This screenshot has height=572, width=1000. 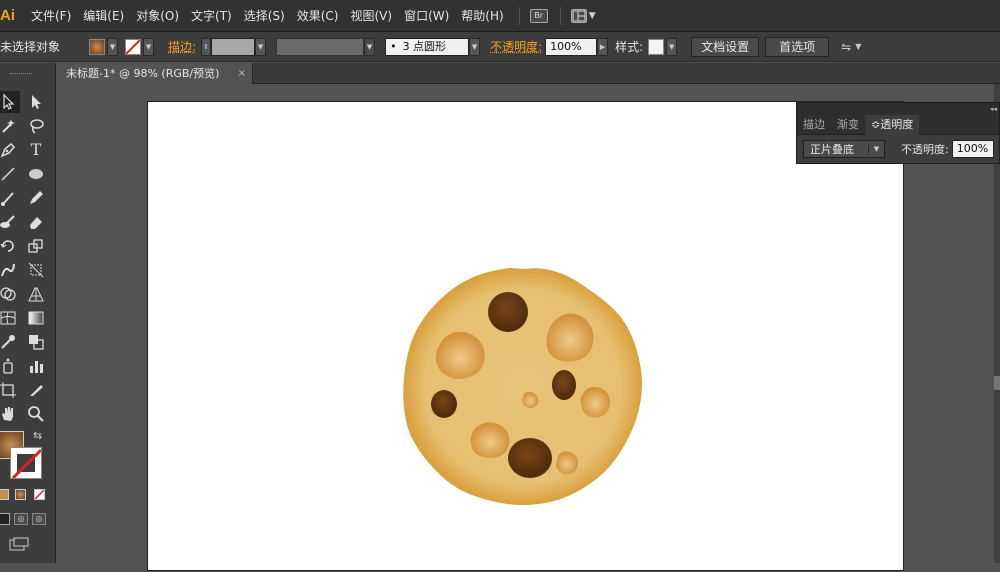 I want to click on draw-inside-icon: ◎, so click(x=39, y=519).